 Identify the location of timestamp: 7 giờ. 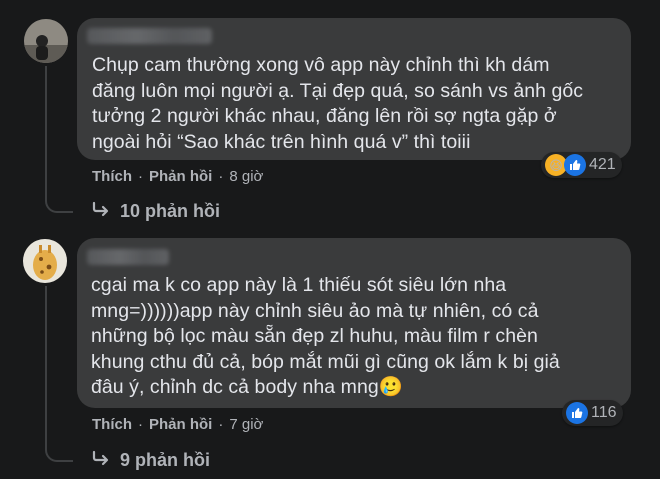
(246, 424).